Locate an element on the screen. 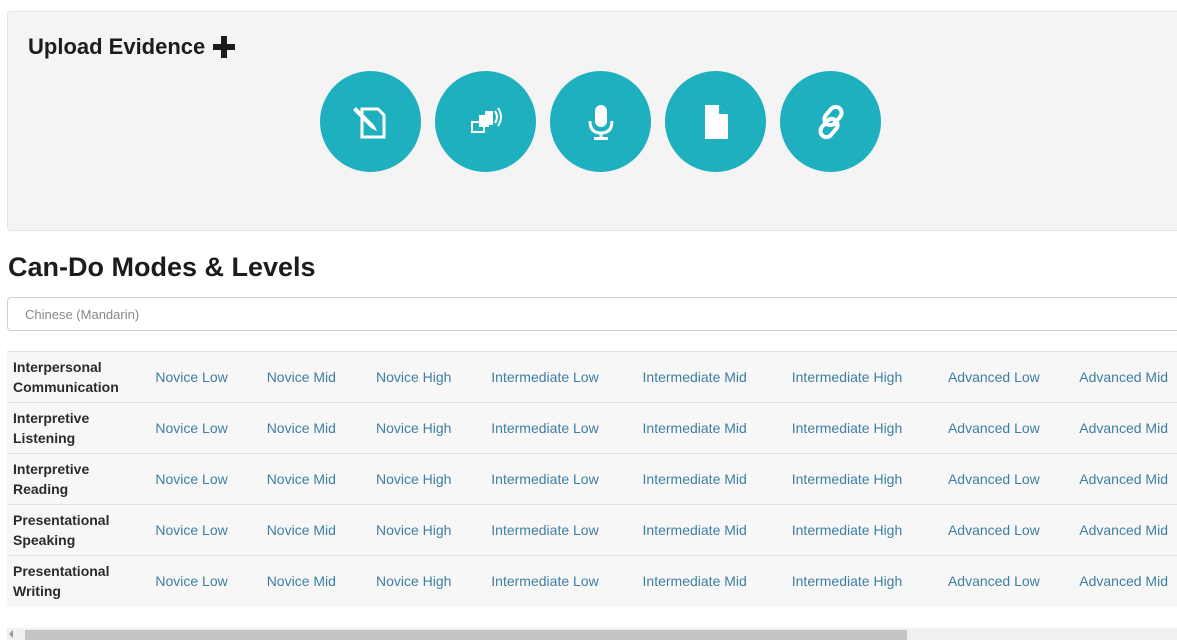  upload-link-button is located at coordinates (830, 121).